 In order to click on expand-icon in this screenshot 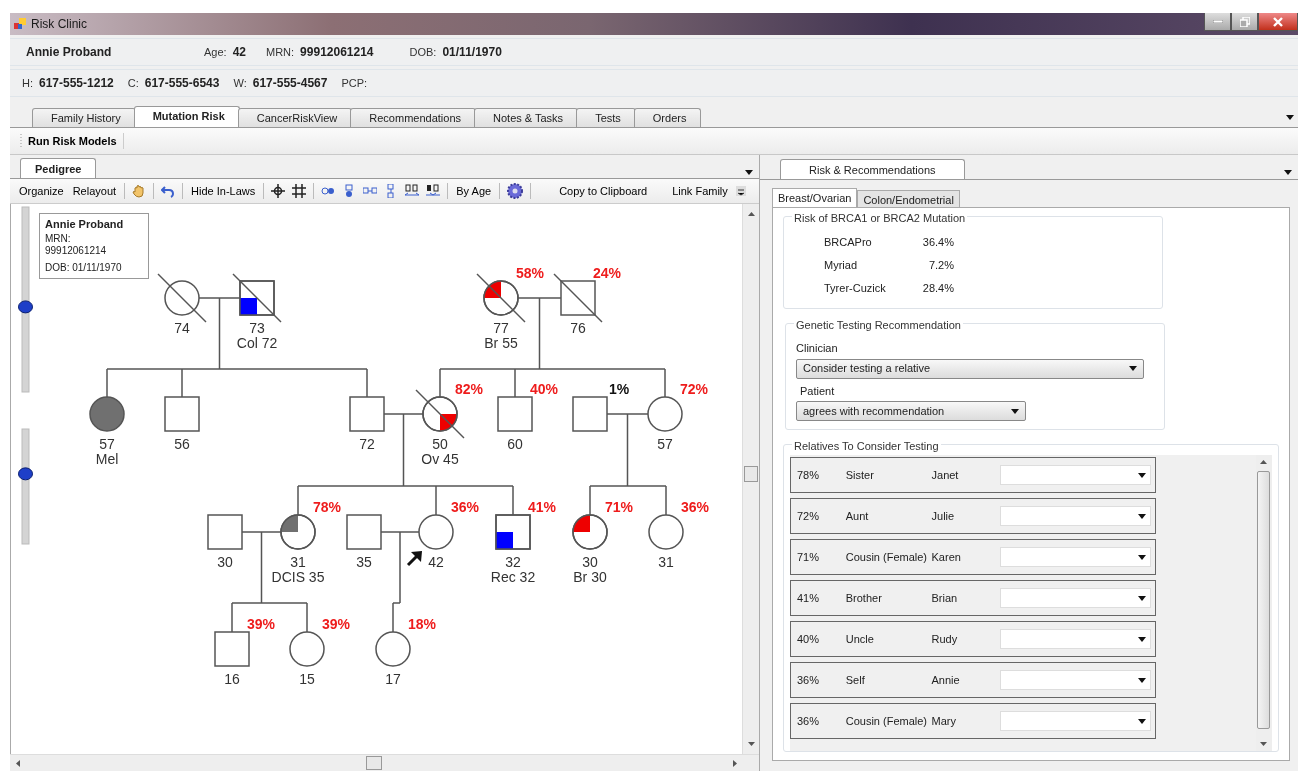, I will do `click(412, 191)`.